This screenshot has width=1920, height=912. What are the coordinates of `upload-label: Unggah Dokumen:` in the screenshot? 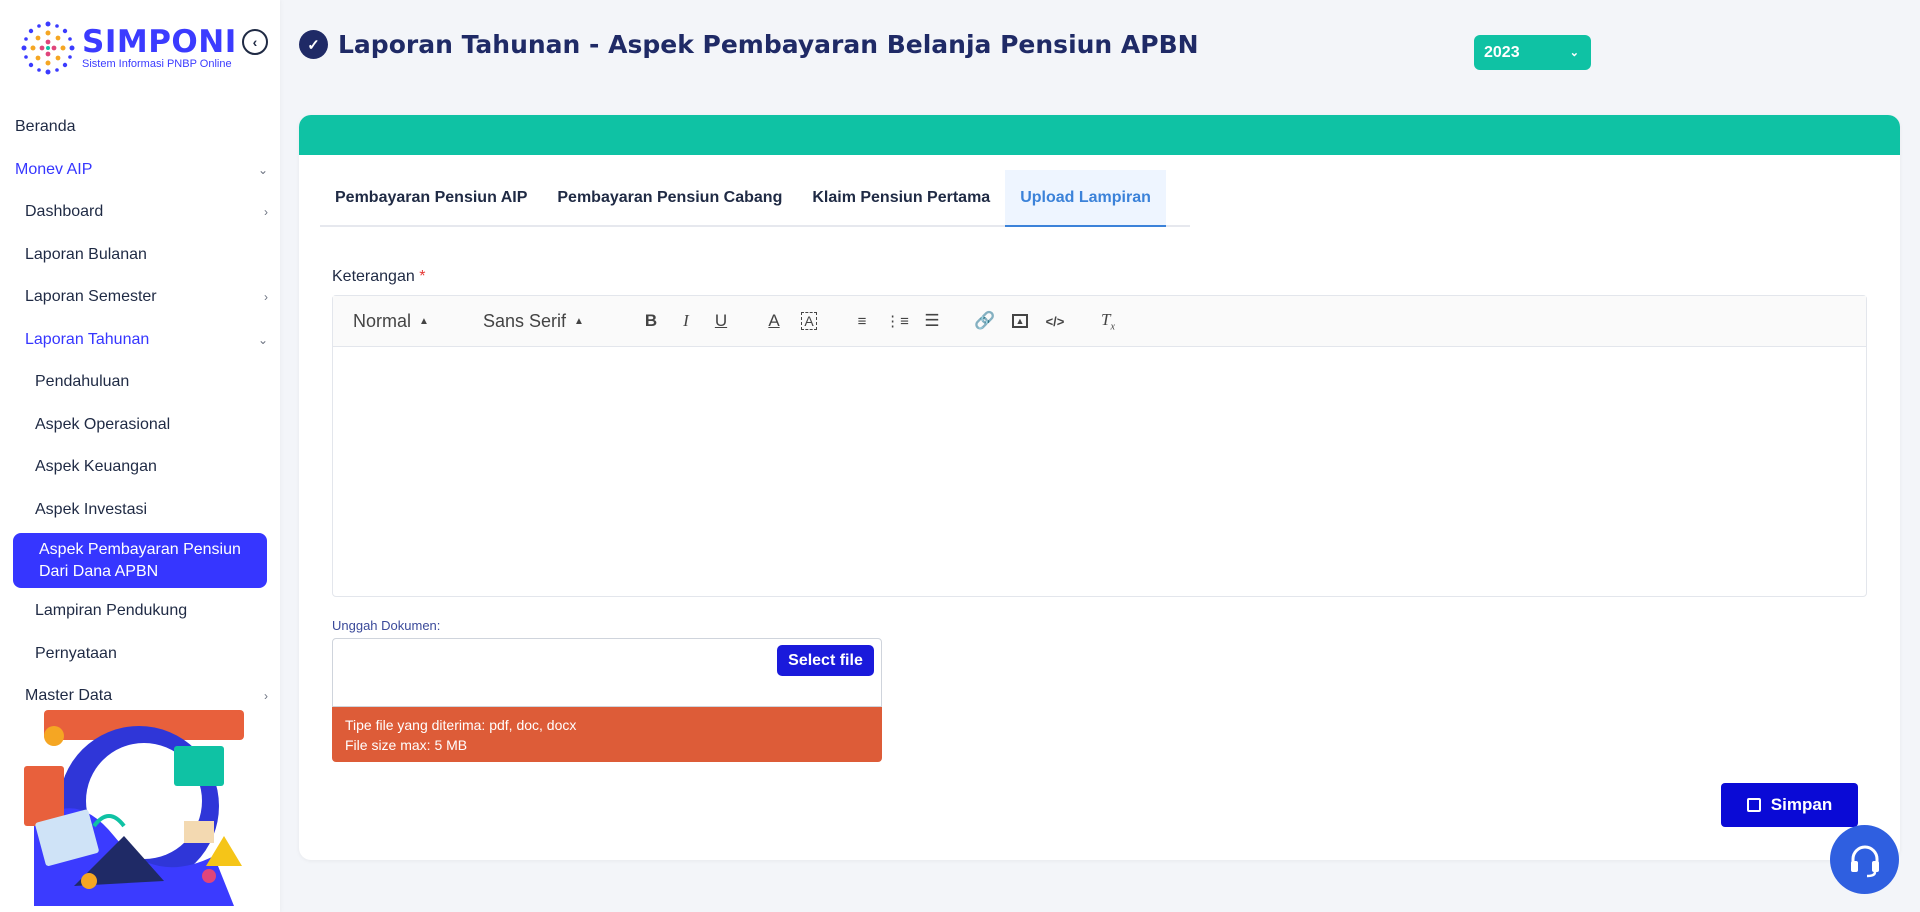 It's located at (386, 625).